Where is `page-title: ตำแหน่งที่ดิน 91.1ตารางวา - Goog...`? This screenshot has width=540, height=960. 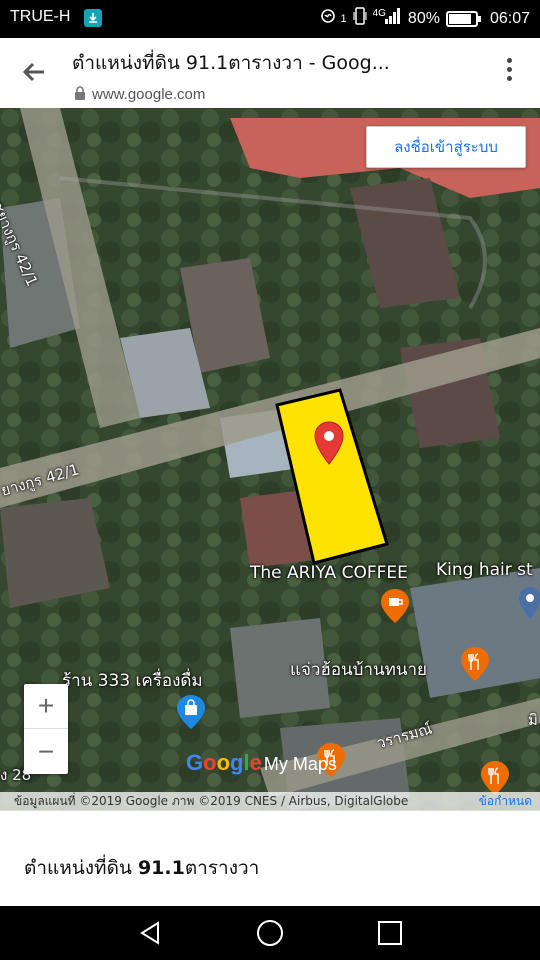
page-title: ตำแหน่งที่ดิน 91.1ตารางวา - Goog... is located at coordinates (231, 63).